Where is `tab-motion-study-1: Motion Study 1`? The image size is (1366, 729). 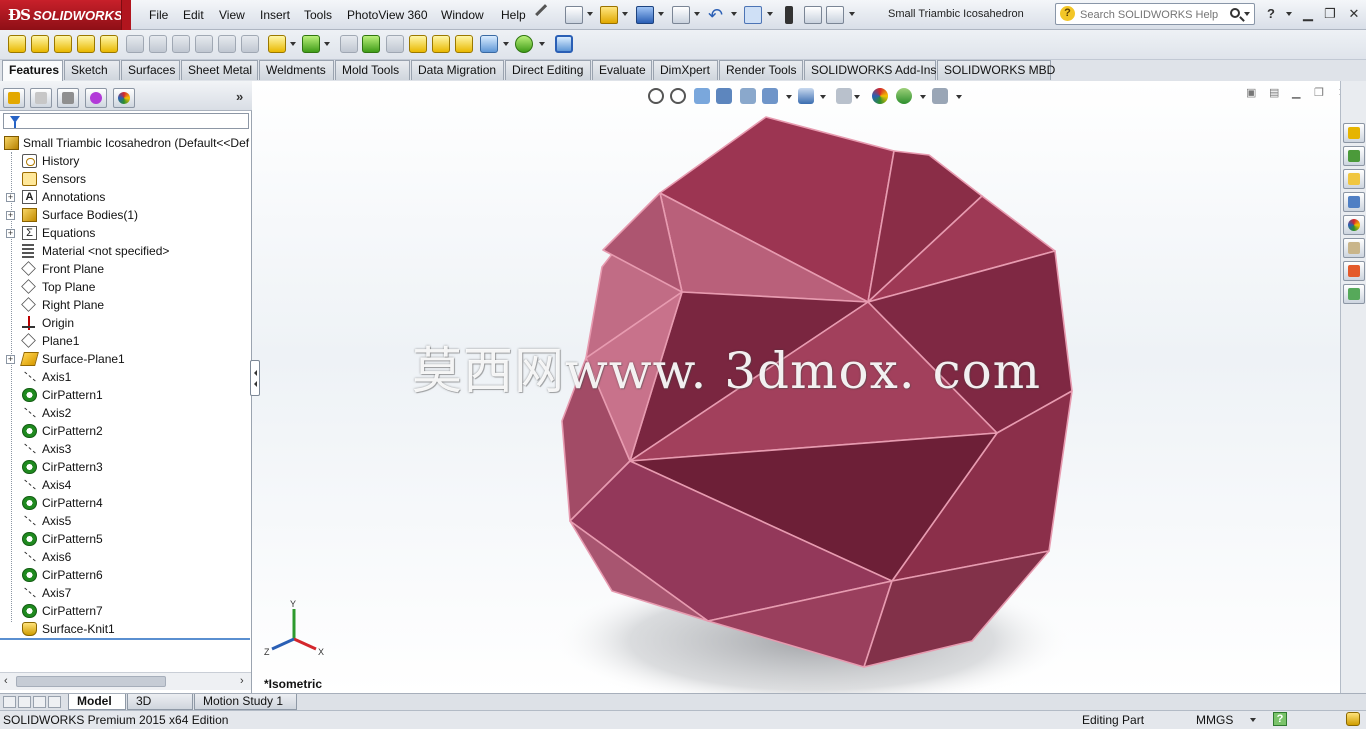
tab-motion-study-1: Motion Study 1 is located at coordinates (245, 702).